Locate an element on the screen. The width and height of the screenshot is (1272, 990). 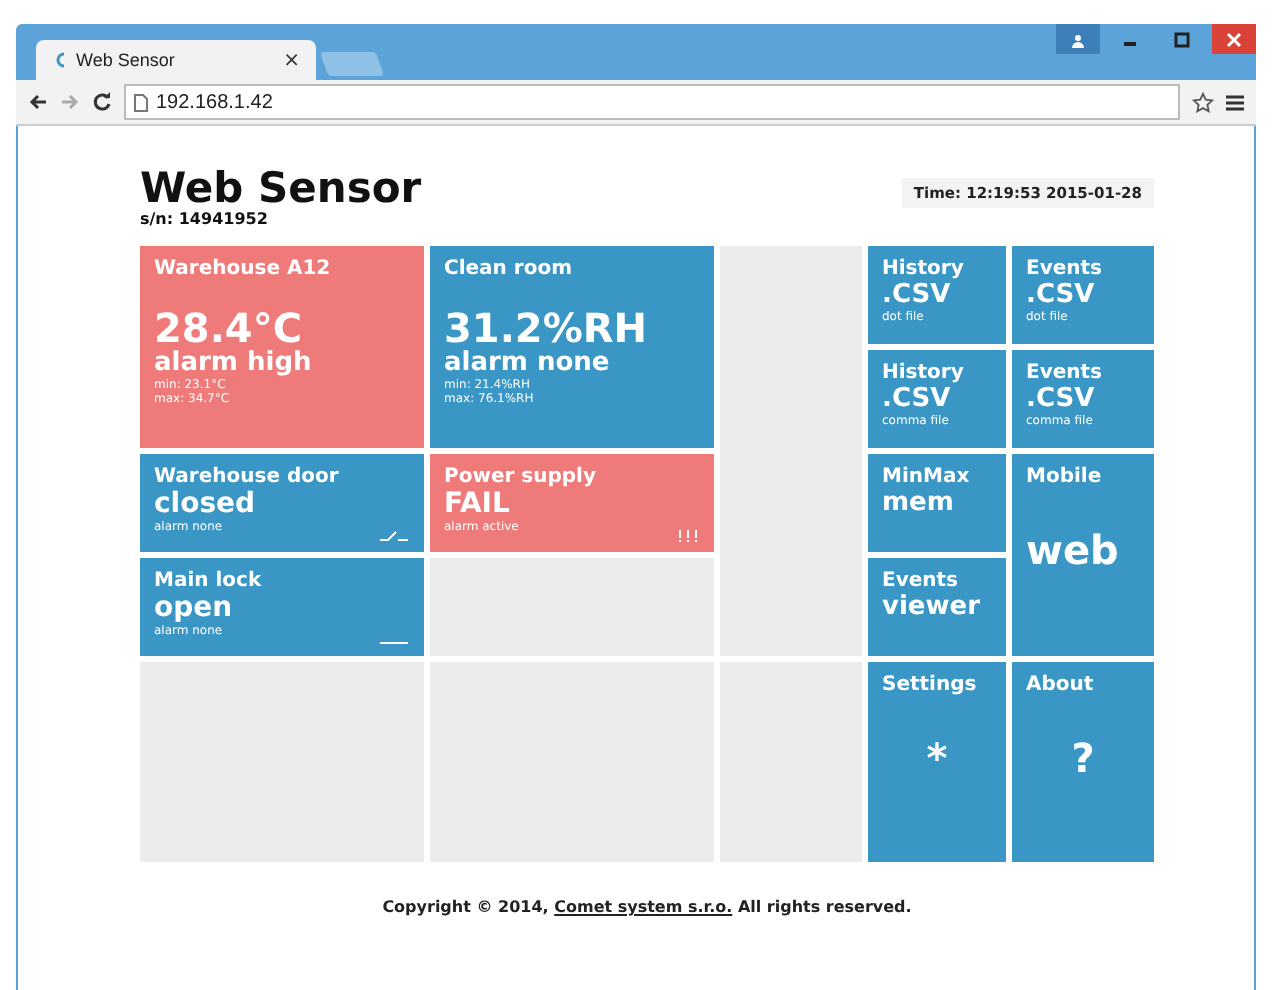
link-tile: Settings * is located at coordinates (937, 762).